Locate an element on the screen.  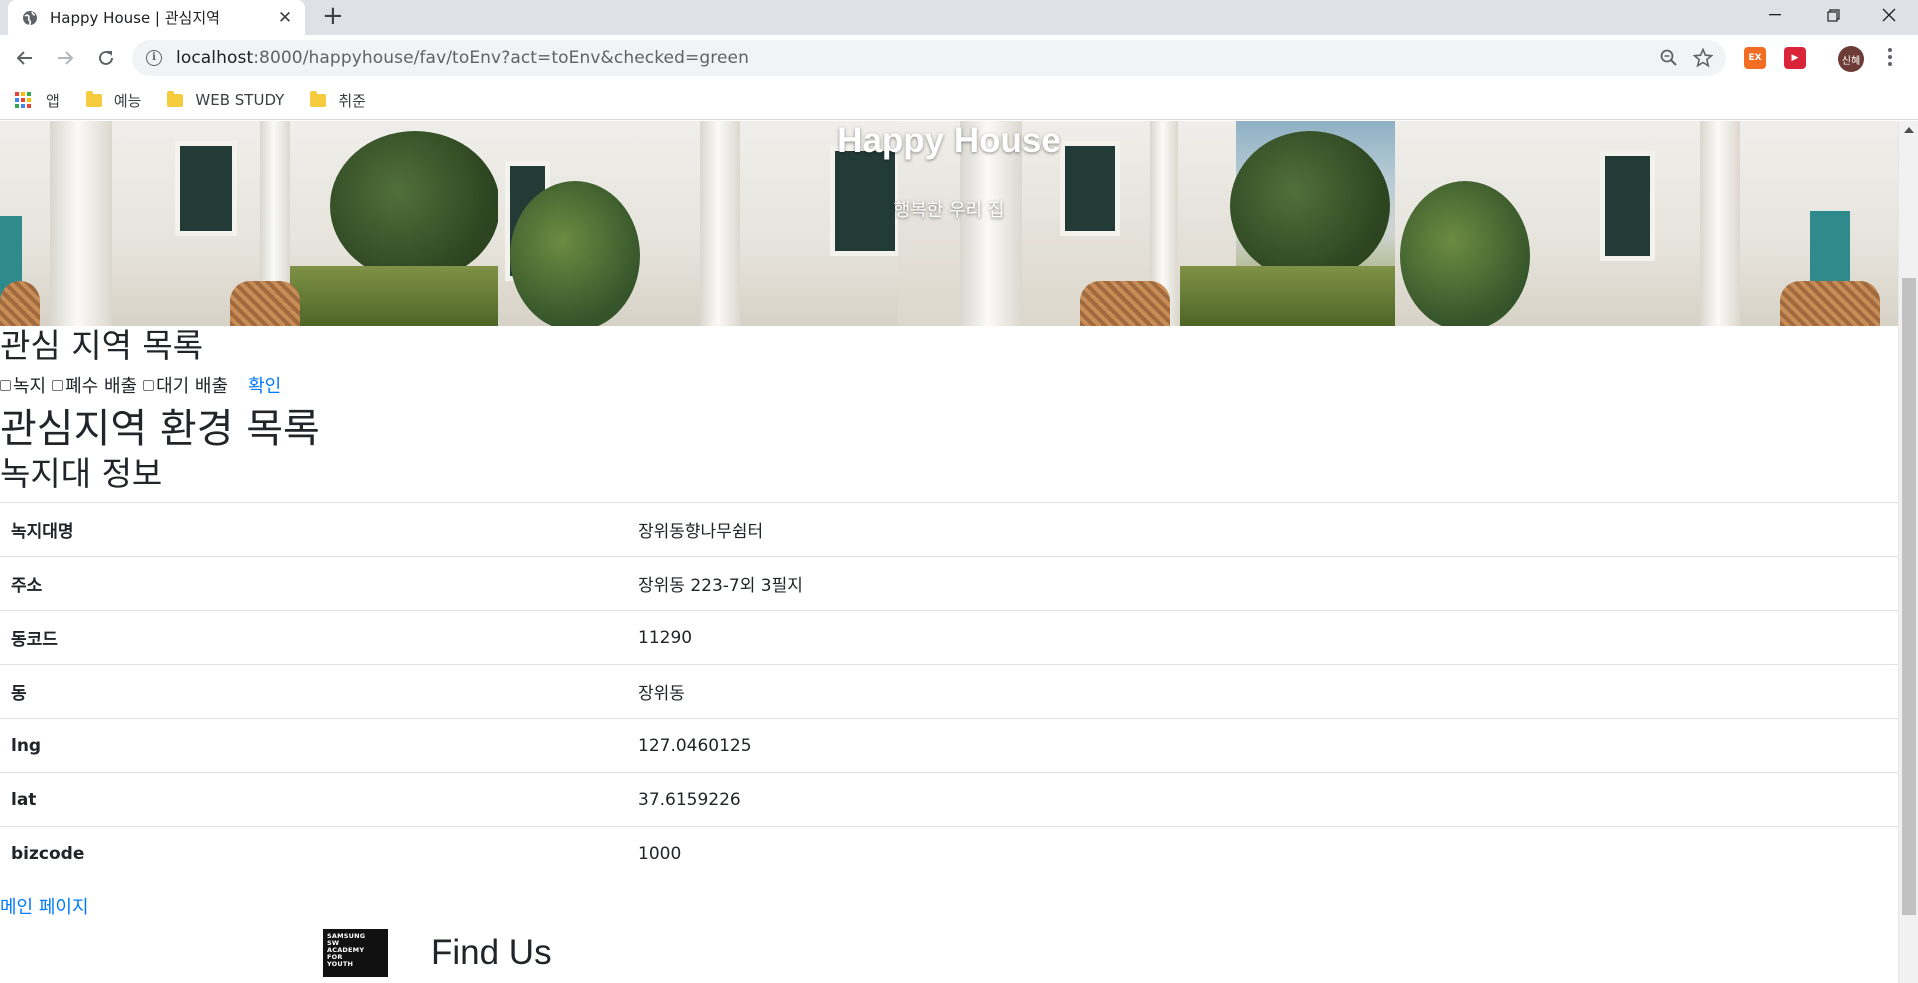
bookmark-folder-web-study: WEB STUDY is located at coordinates (226, 99).